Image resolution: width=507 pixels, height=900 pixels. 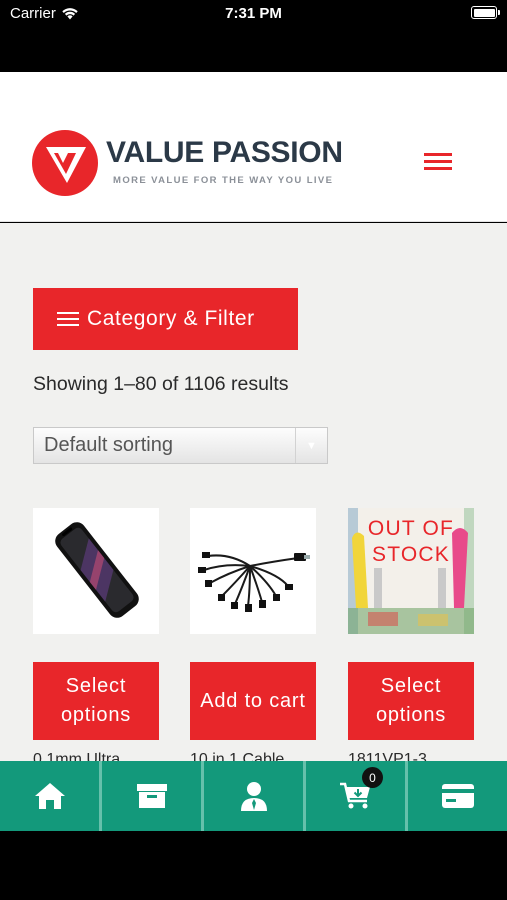 I want to click on home-icon, so click(x=50, y=796).